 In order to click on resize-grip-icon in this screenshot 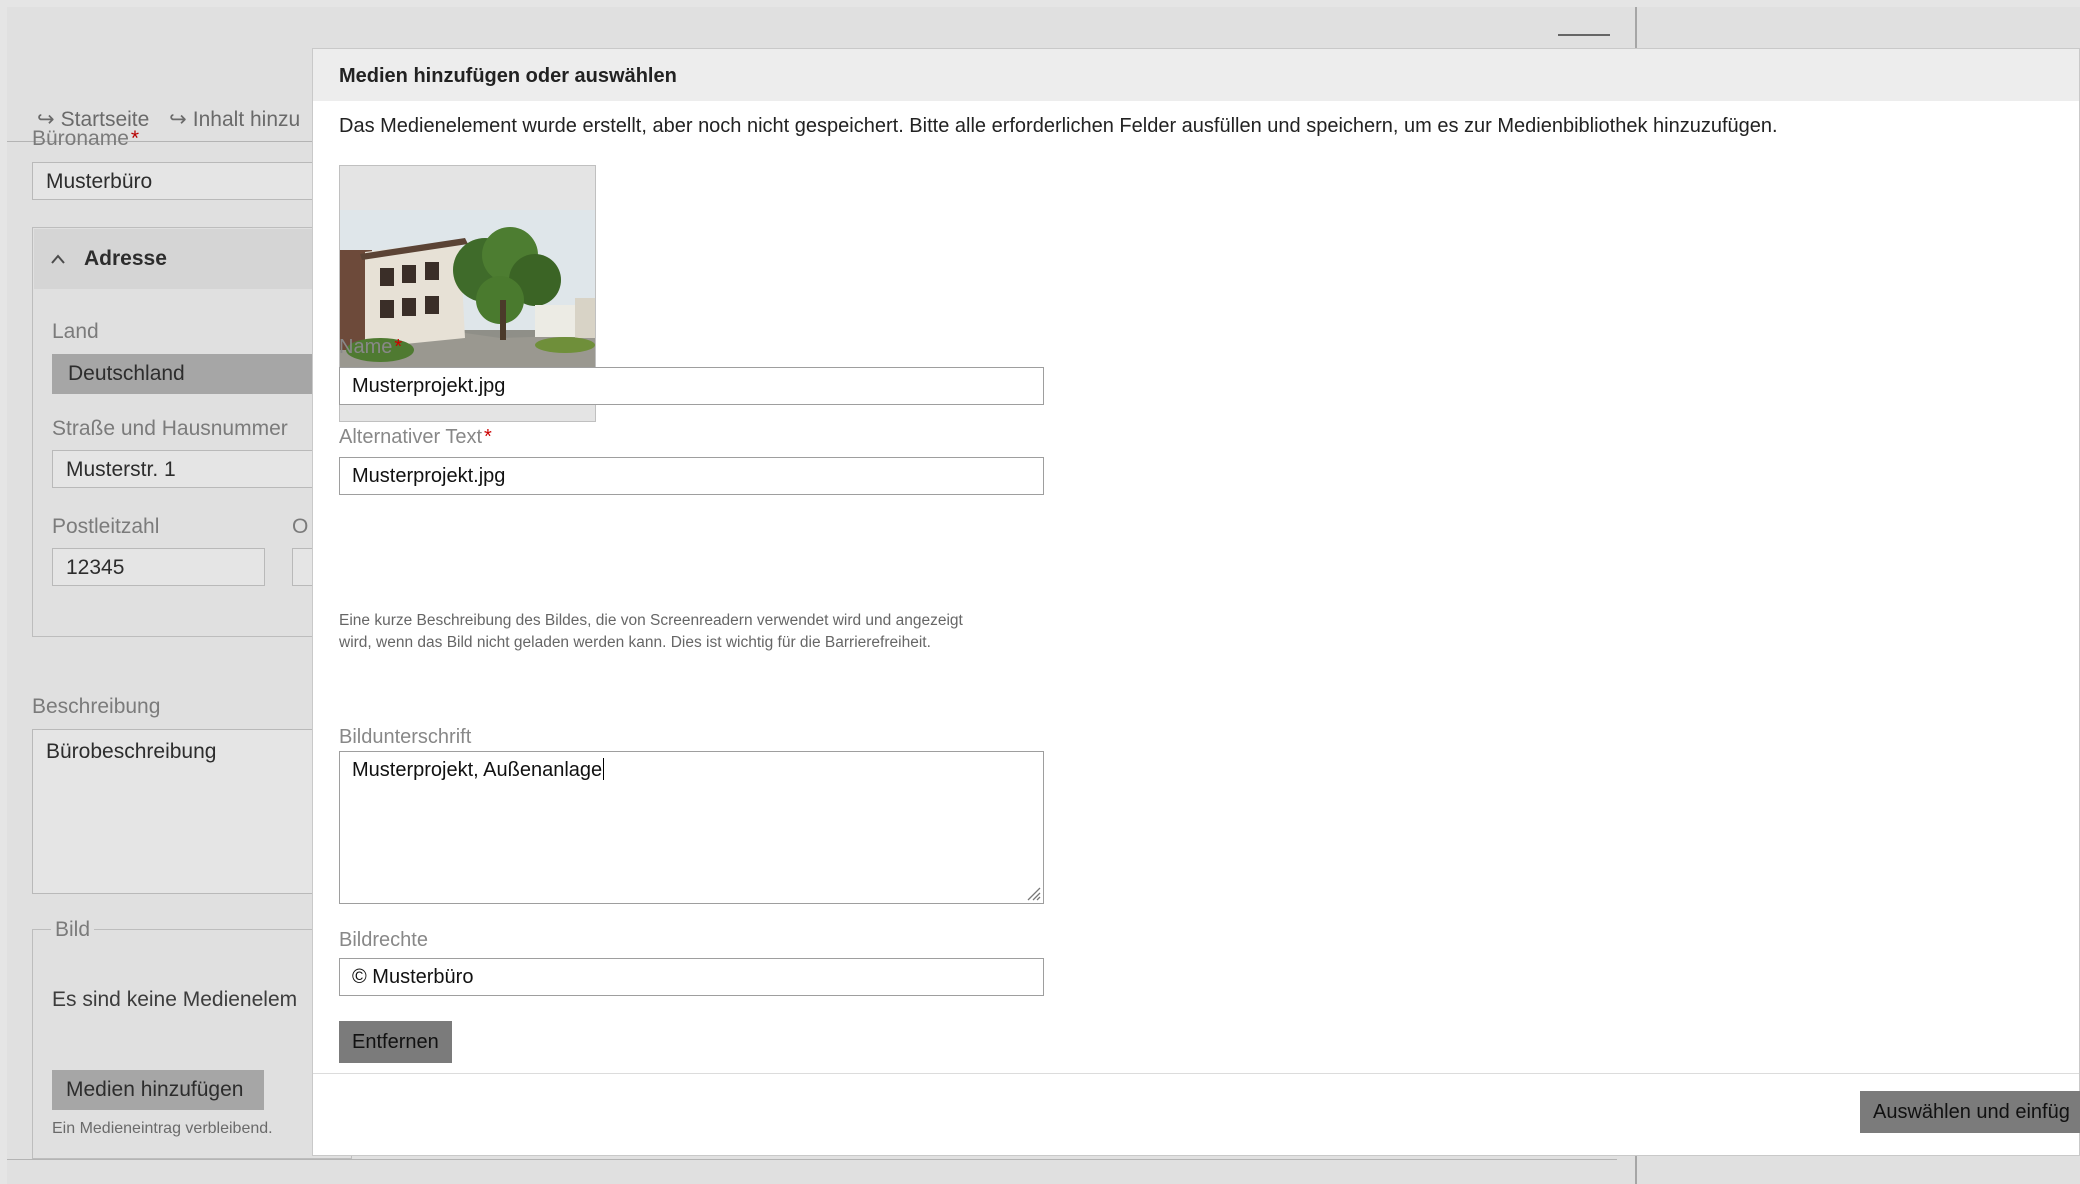, I will do `click(1033, 893)`.